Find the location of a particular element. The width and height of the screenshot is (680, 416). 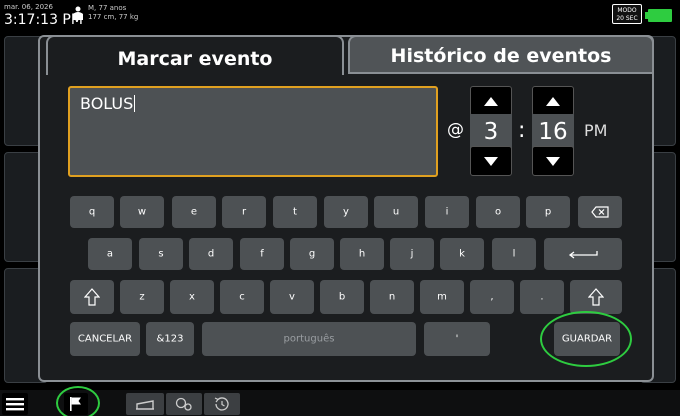

menu-icon is located at coordinates (15, 404).